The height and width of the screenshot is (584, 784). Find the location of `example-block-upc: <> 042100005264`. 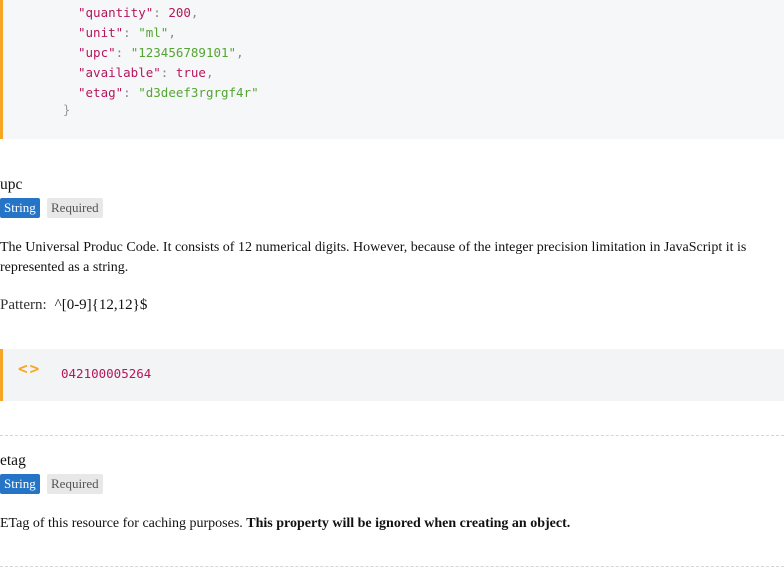

example-block-upc: <> 042100005264 is located at coordinates (392, 375).